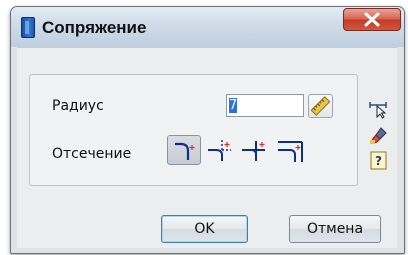  I want to click on select-cursor-icon, so click(378, 110).